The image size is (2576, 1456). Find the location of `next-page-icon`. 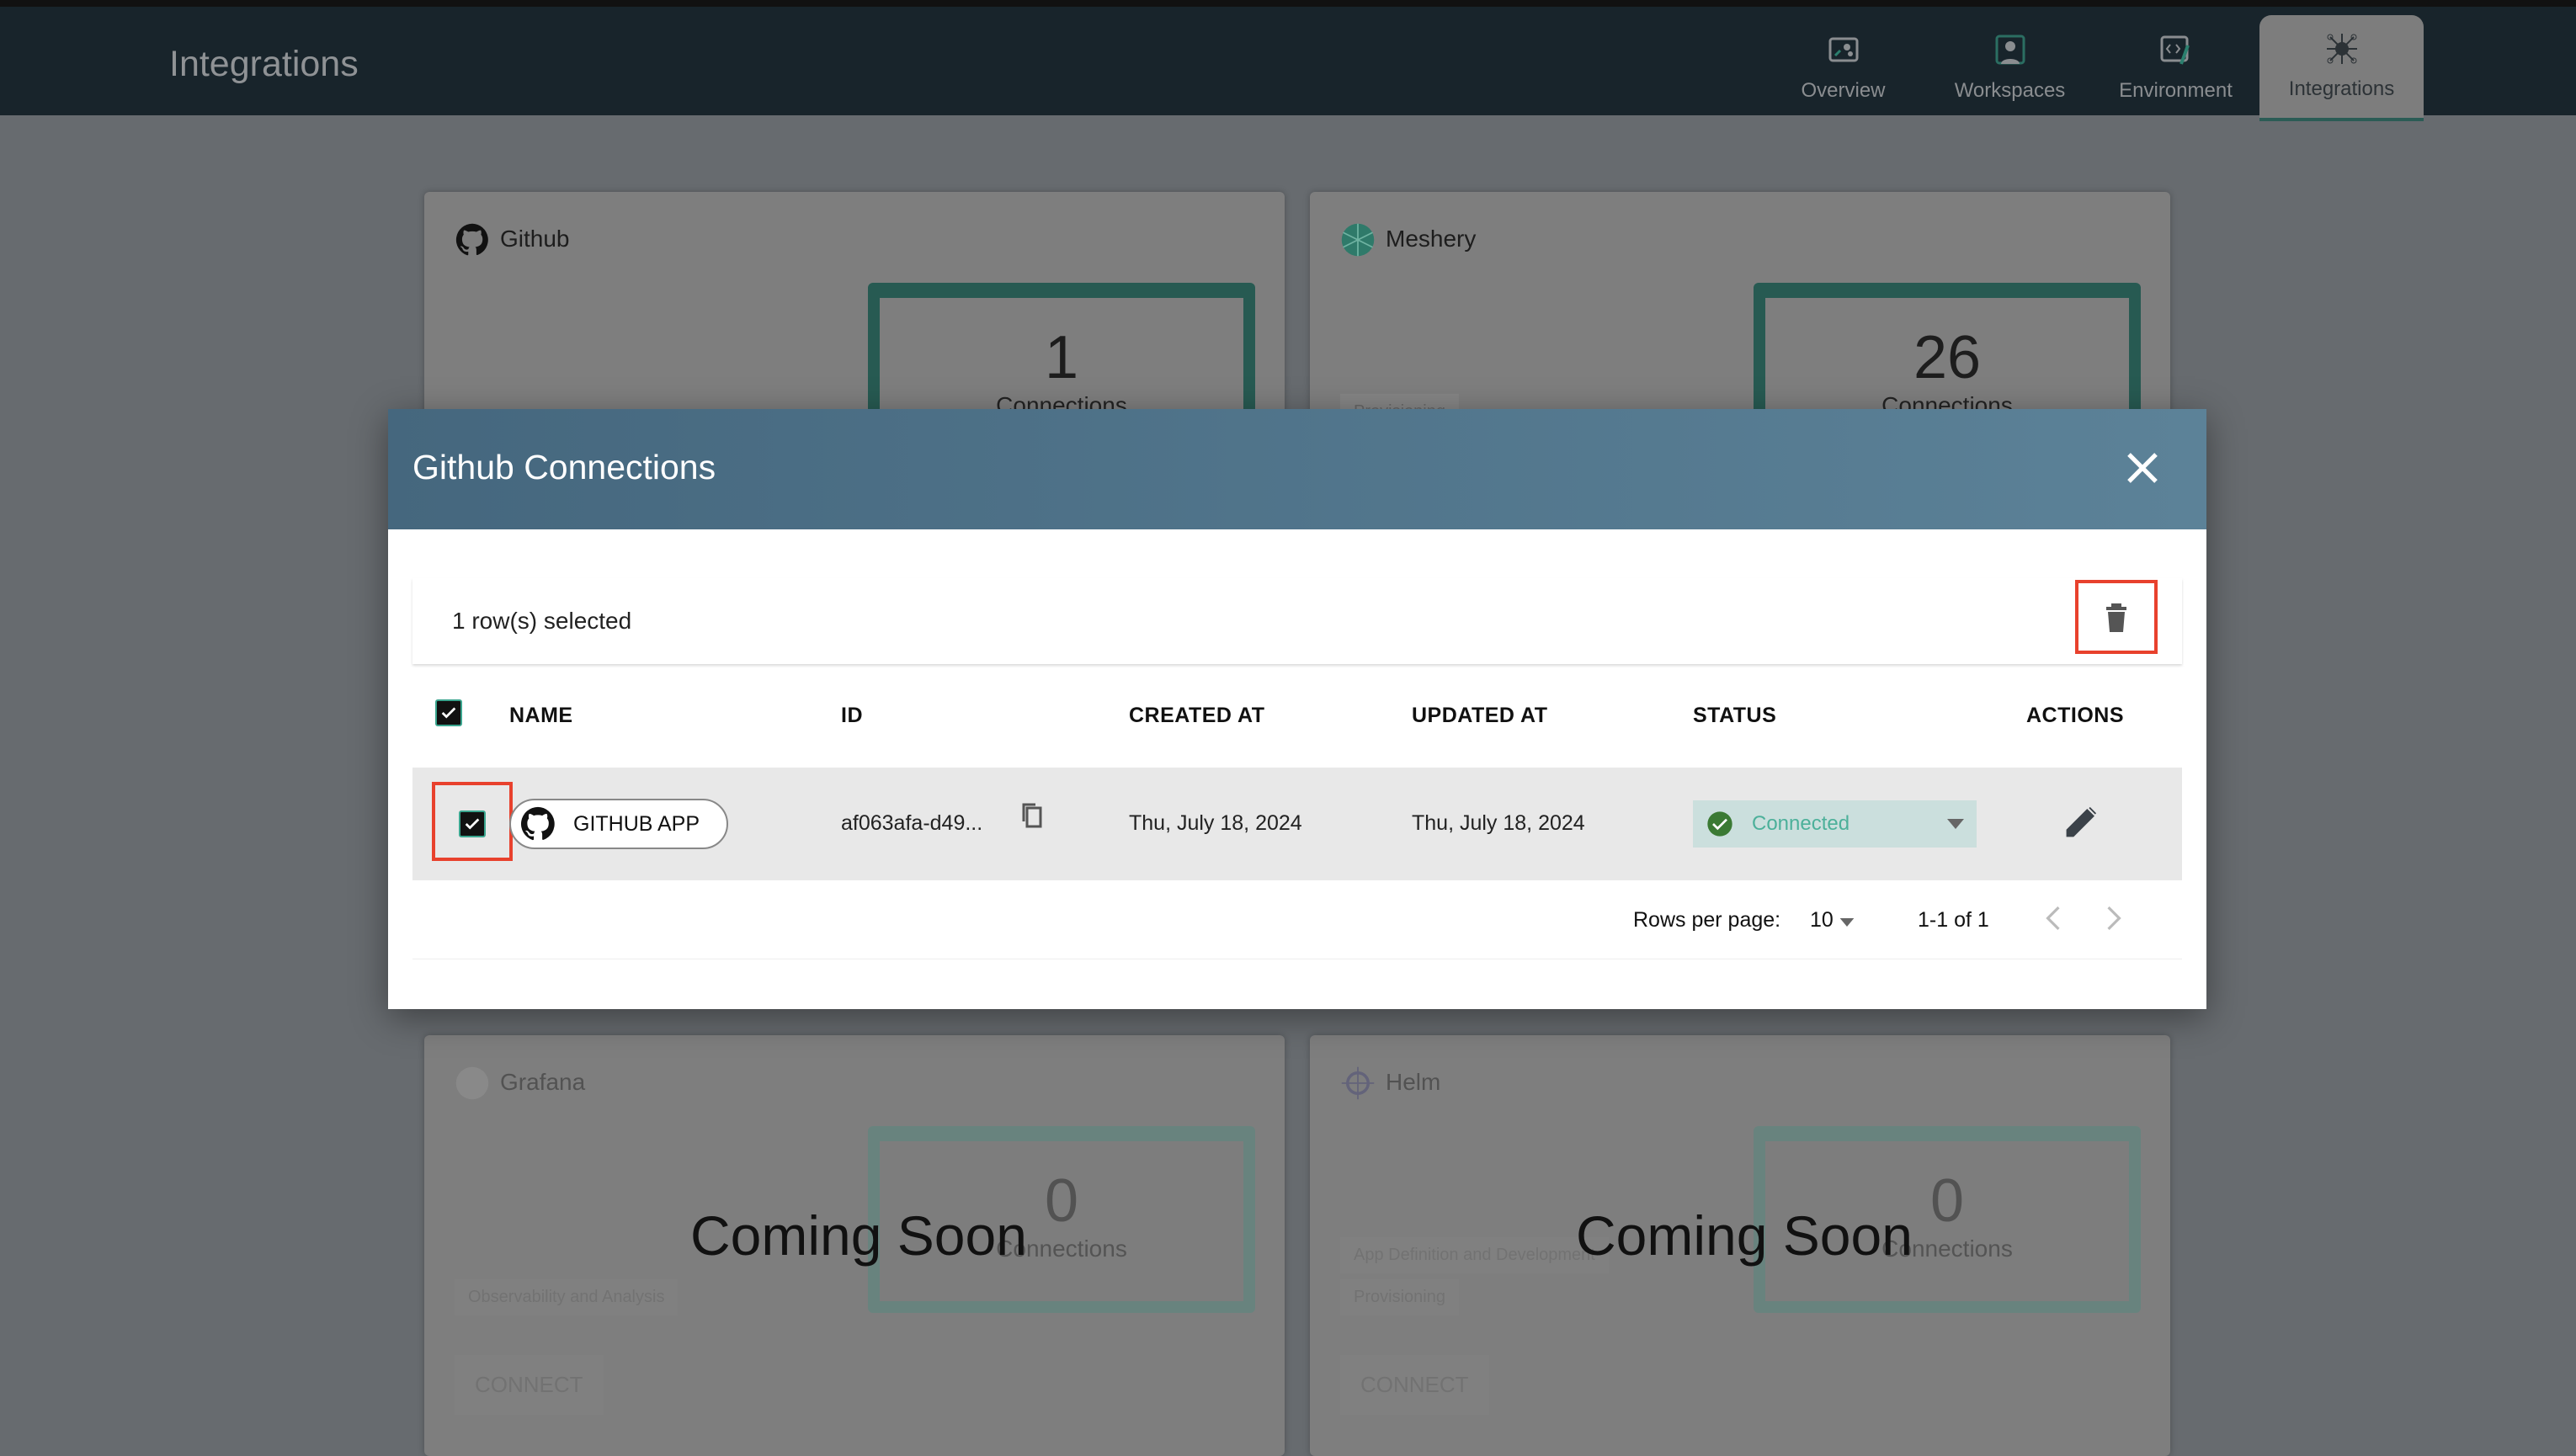

next-page-icon is located at coordinates (2114, 918).